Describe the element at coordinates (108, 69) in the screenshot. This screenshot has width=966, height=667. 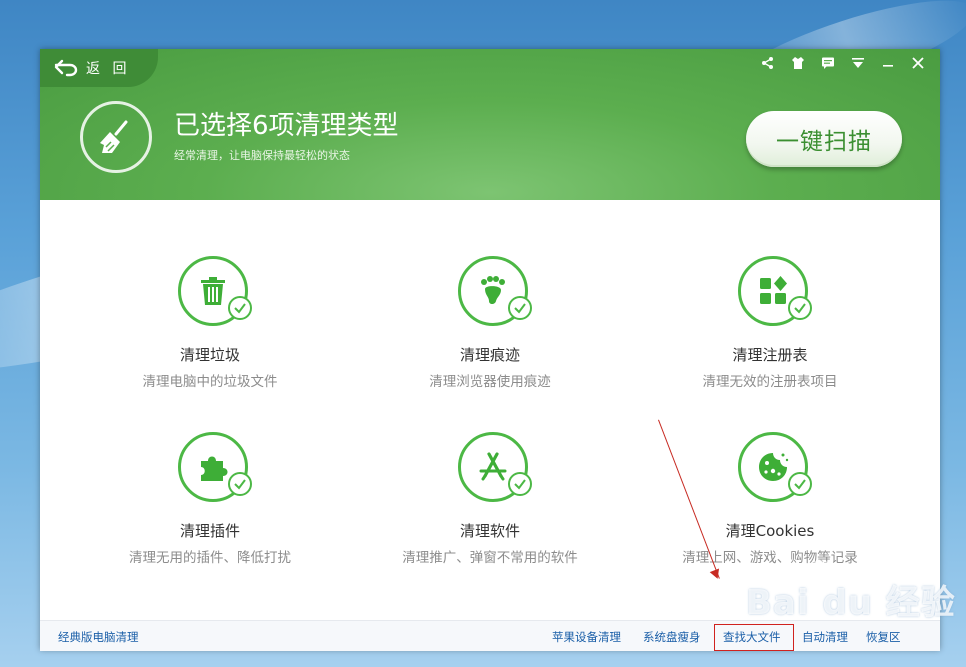
I see `back-label: 返 回` at that location.